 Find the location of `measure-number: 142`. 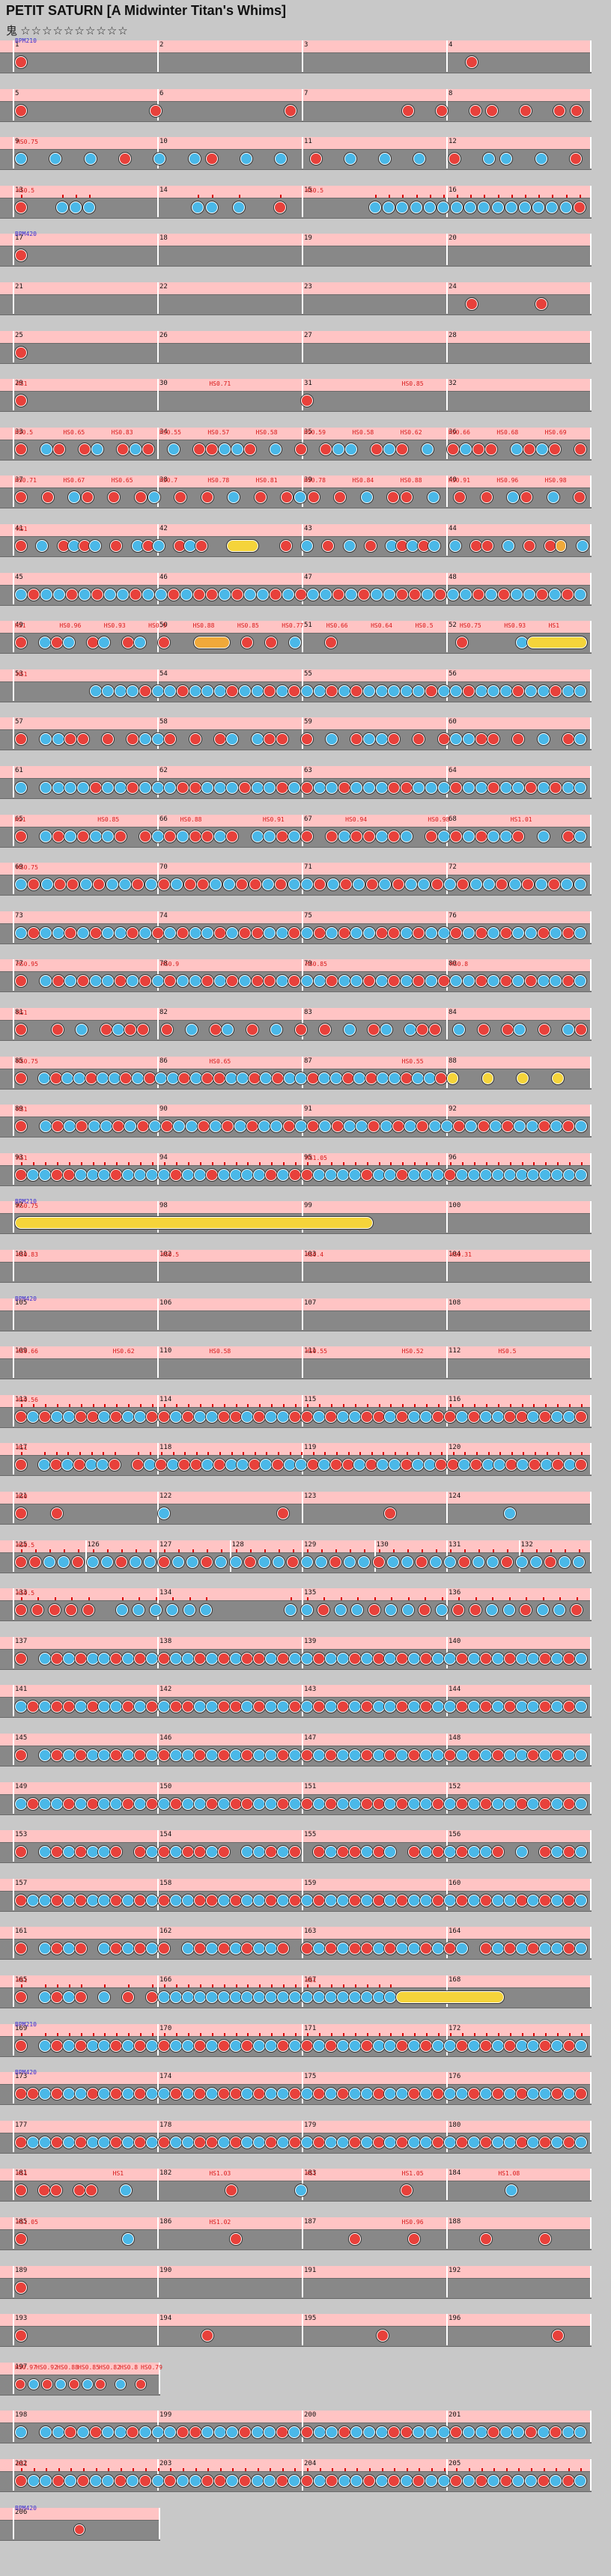

measure-number: 142 is located at coordinates (165, 1690).